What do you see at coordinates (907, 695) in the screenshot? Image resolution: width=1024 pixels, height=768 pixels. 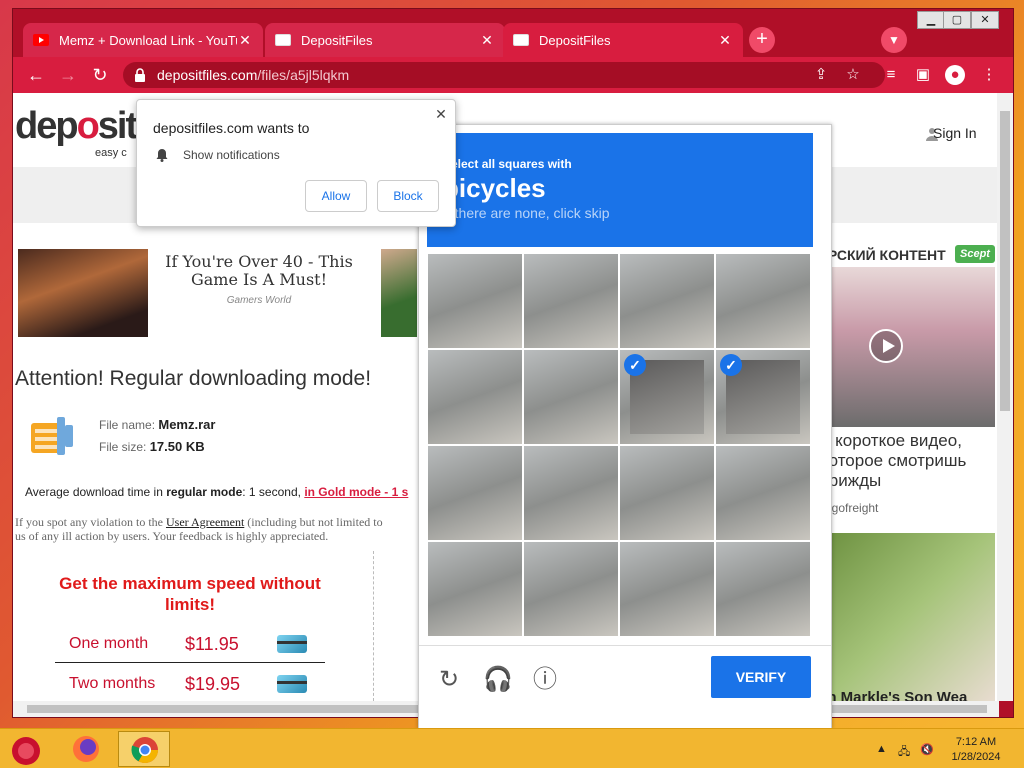 I see `photo-ad-caption: an Markle's Son Wea` at bounding box center [907, 695].